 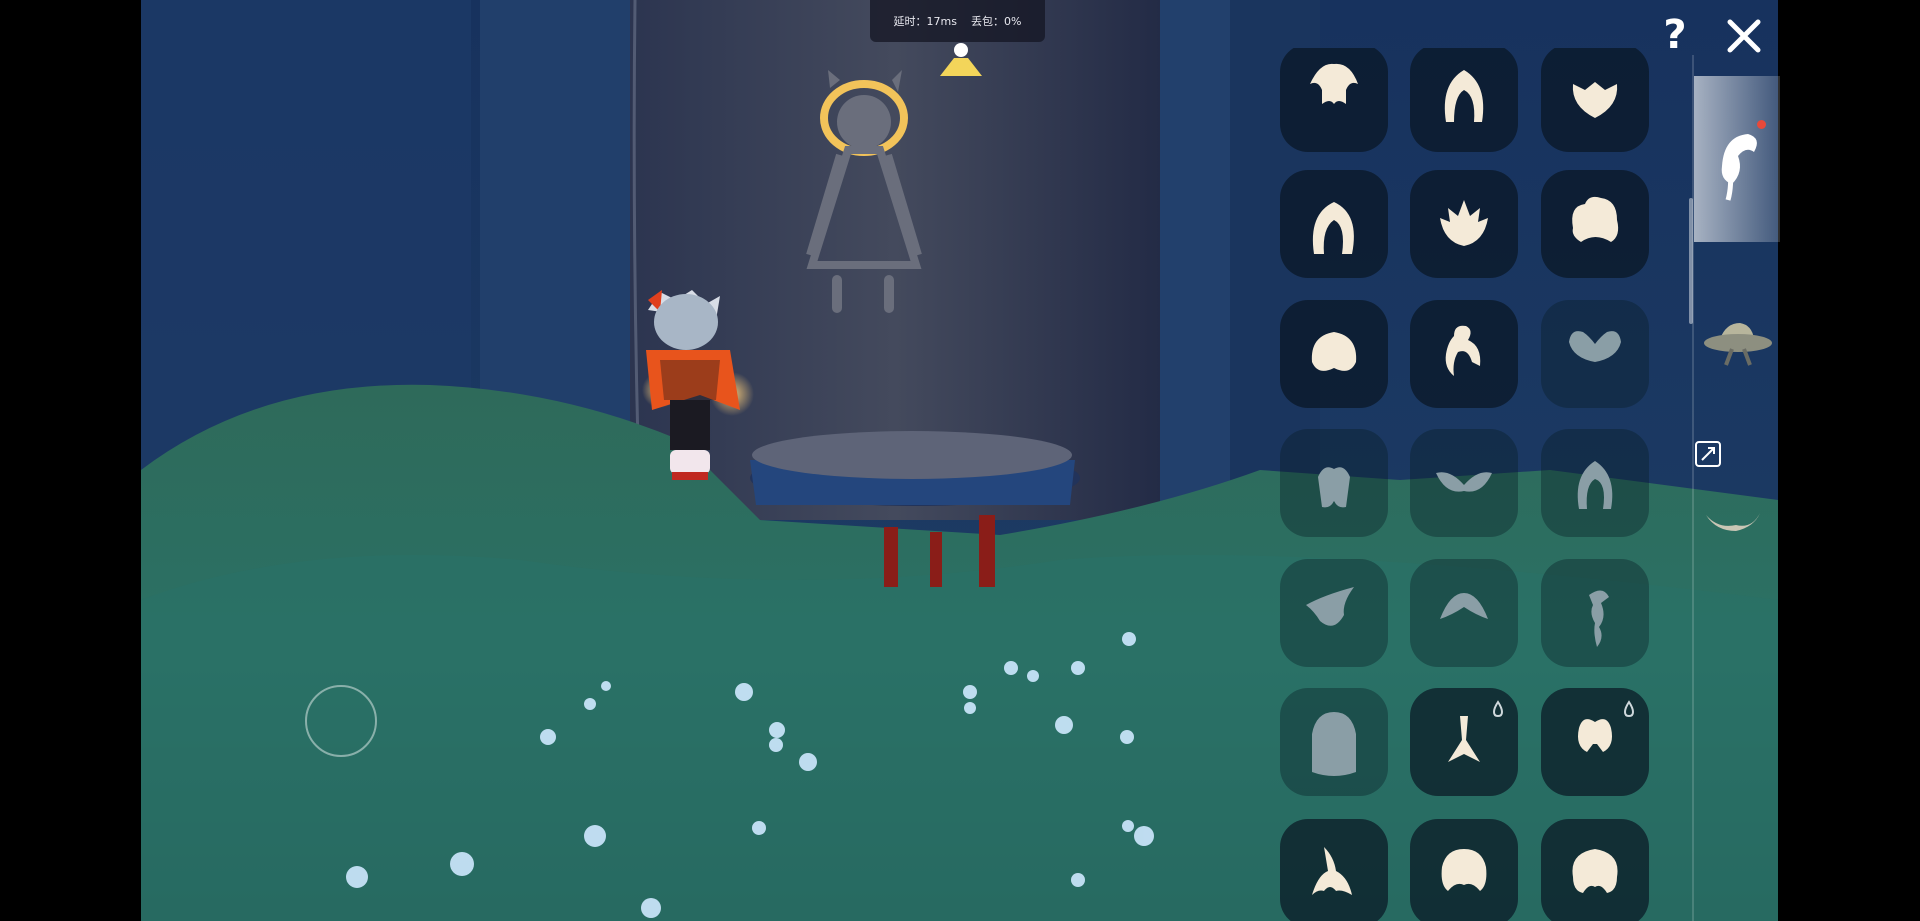 What do you see at coordinates (1761, 124) in the screenshot?
I see `new-item-notification-dot` at bounding box center [1761, 124].